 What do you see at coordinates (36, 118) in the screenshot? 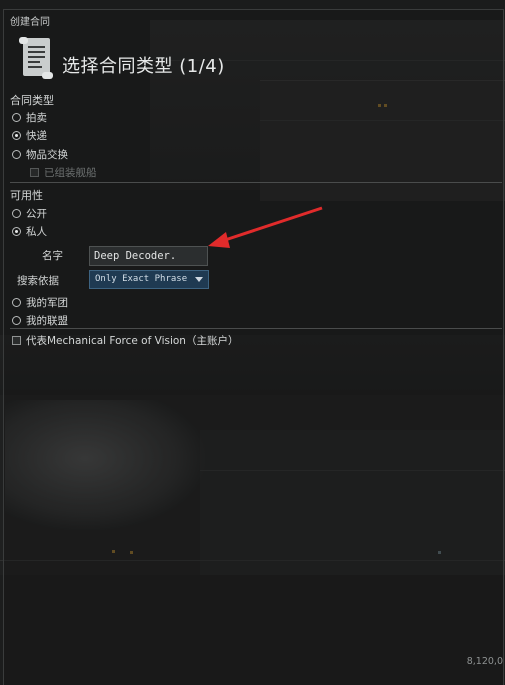
I see `radio-auction-label: 拍卖` at bounding box center [36, 118].